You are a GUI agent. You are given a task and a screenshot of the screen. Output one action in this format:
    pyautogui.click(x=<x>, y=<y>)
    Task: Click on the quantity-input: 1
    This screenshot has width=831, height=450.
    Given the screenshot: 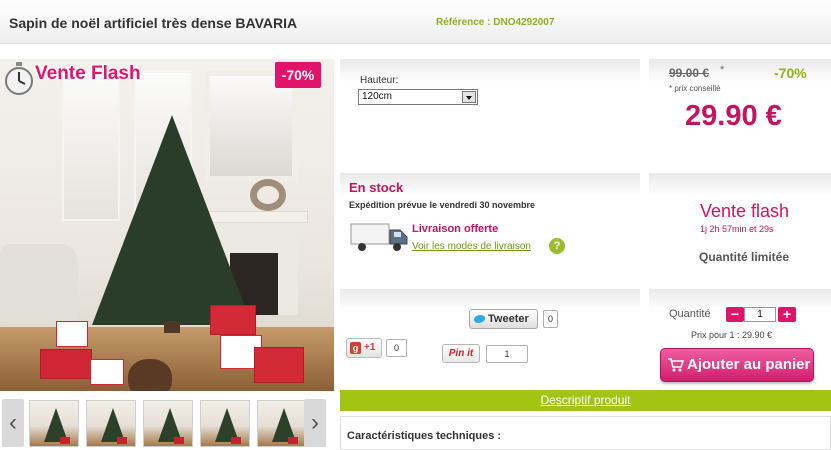 What is the action you would take?
    pyautogui.click(x=760, y=314)
    